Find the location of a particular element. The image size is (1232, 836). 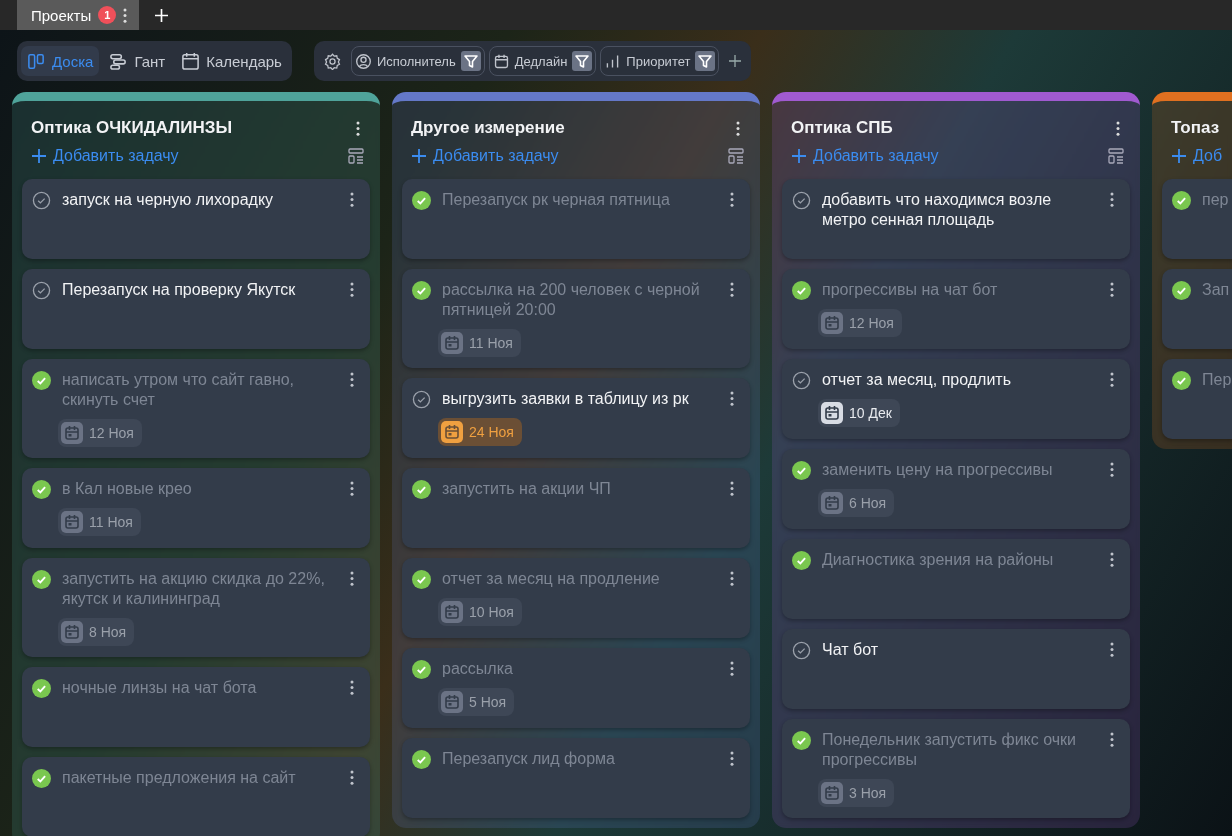

add-filter-icon is located at coordinates (735, 61).